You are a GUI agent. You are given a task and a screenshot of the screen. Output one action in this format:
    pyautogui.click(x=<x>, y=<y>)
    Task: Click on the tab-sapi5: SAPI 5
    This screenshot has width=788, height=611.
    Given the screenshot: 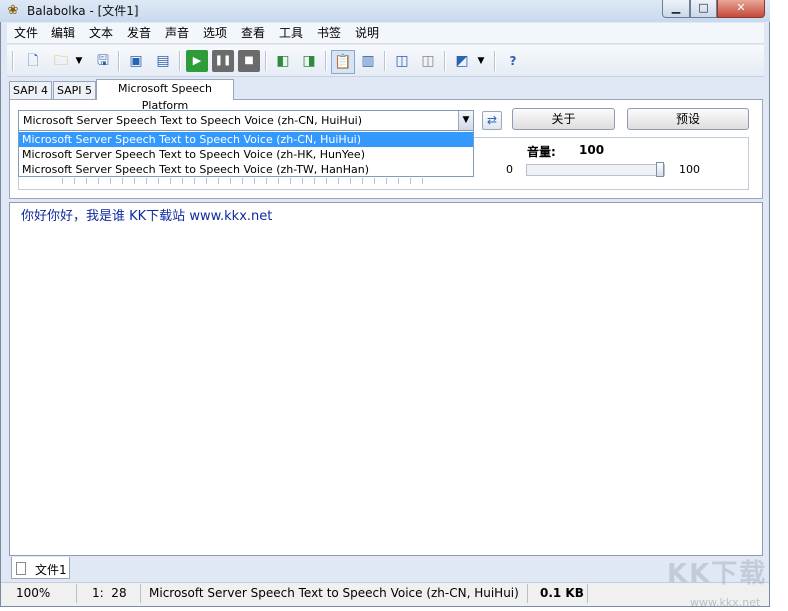 What is the action you would take?
    pyautogui.click(x=74, y=90)
    